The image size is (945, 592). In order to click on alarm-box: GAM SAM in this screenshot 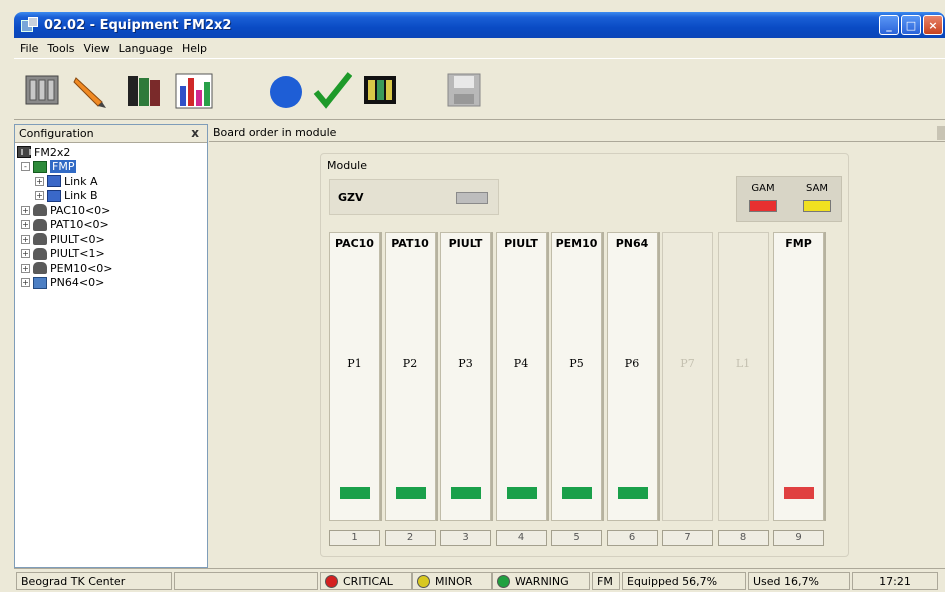, I will do `click(789, 199)`.